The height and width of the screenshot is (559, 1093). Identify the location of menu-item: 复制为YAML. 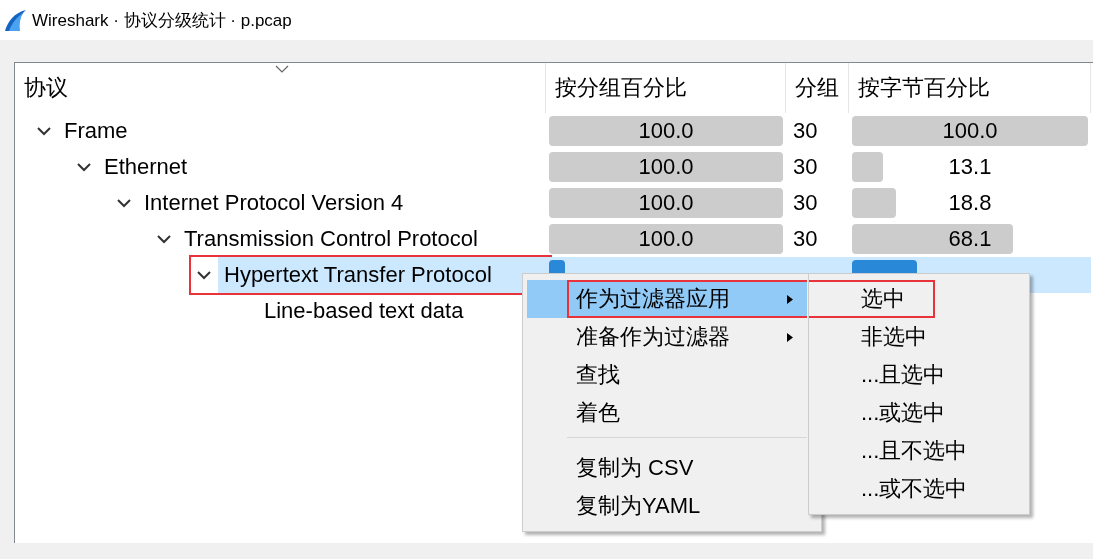
(667, 506).